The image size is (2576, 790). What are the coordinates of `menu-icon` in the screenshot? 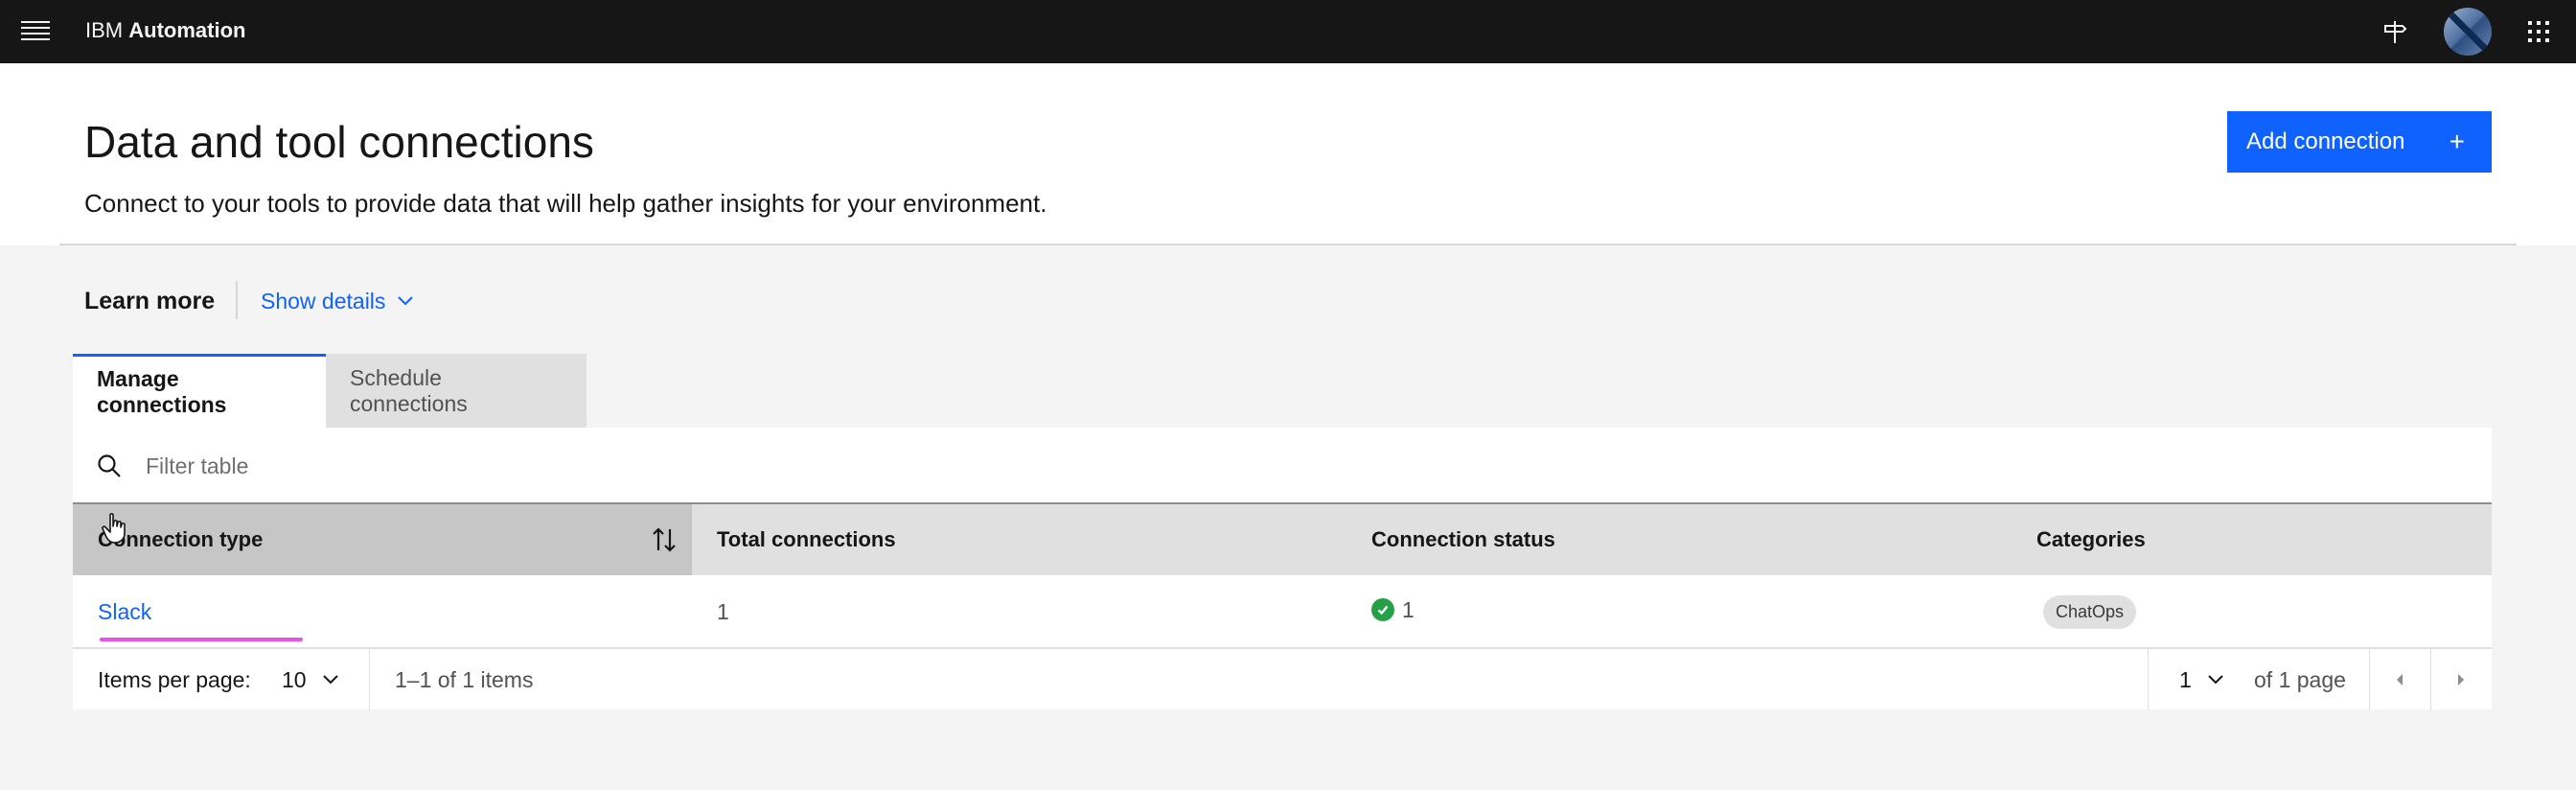 It's located at (35, 31).